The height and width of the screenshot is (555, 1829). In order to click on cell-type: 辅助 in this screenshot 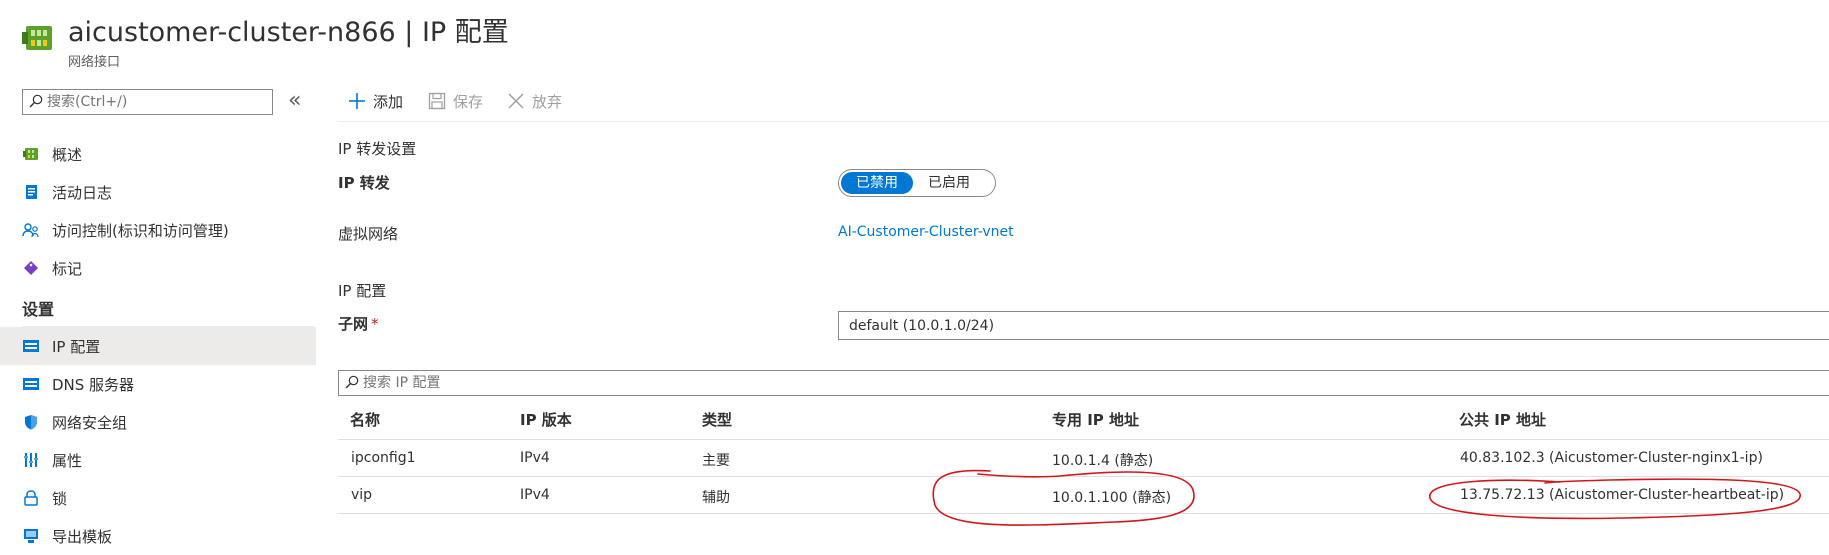, I will do `click(716, 498)`.